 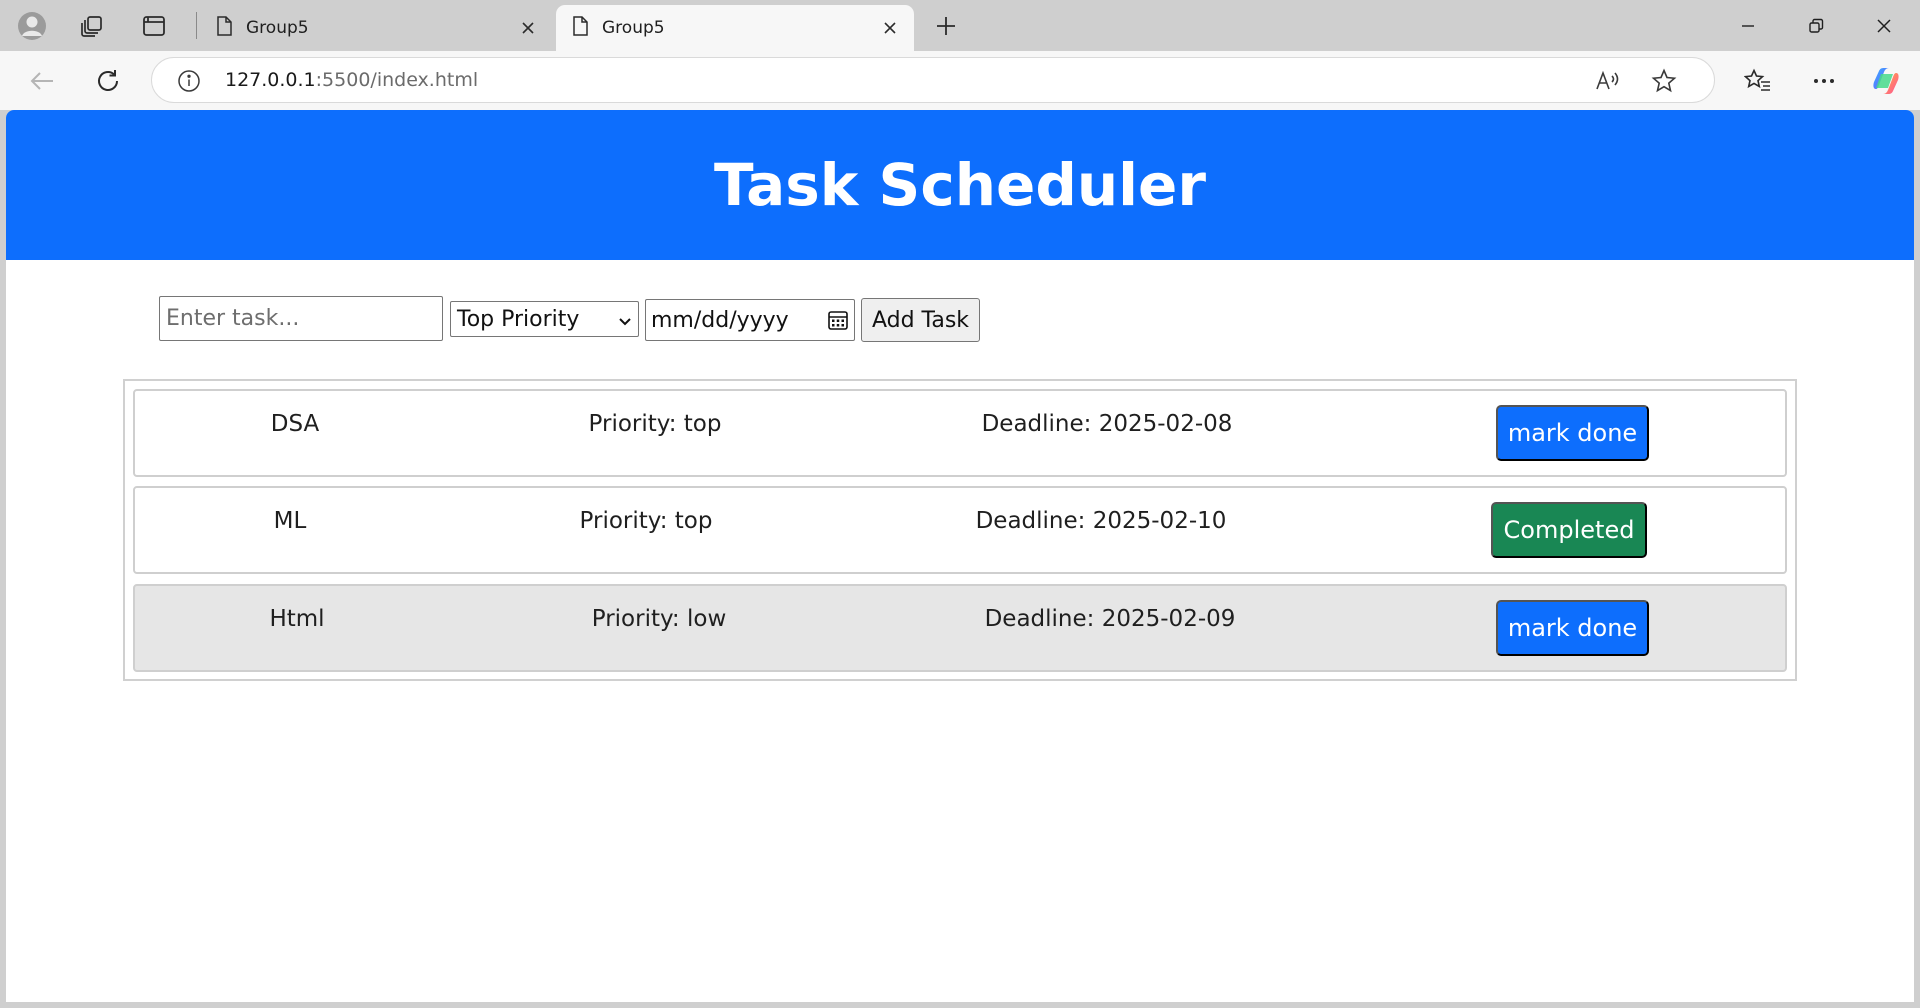 I want to click on task-name: Html, so click(x=297, y=619).